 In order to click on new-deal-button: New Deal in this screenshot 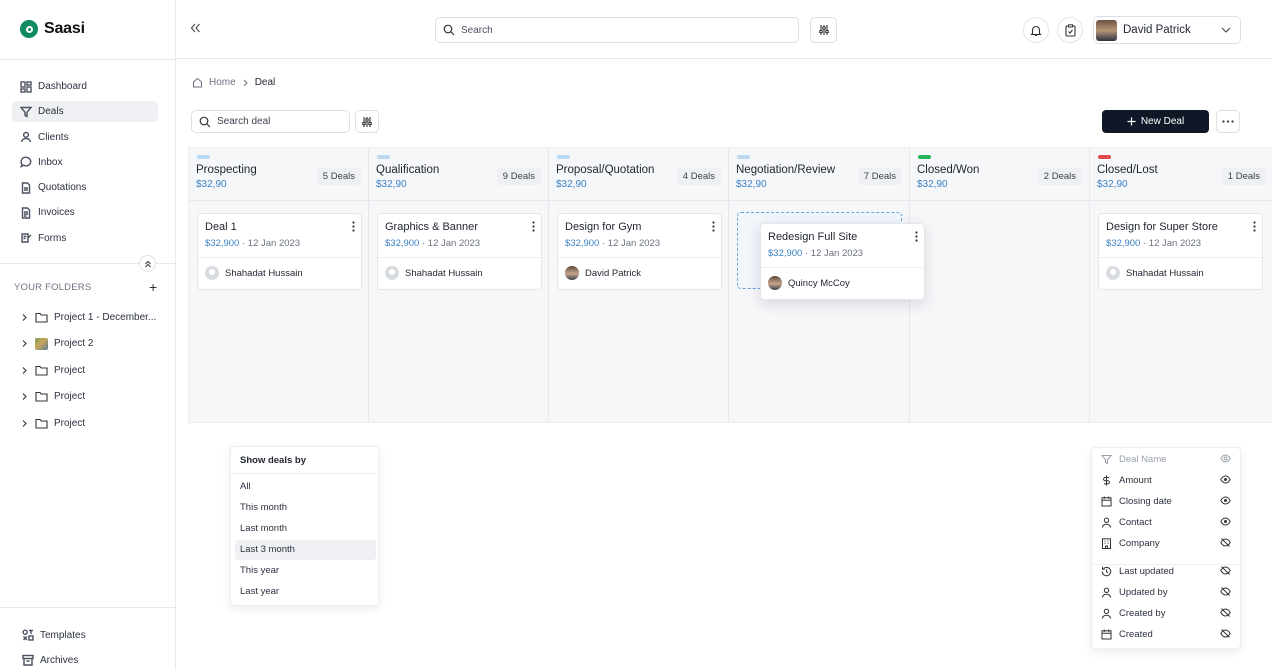, I will do `click(1155, 121)`.